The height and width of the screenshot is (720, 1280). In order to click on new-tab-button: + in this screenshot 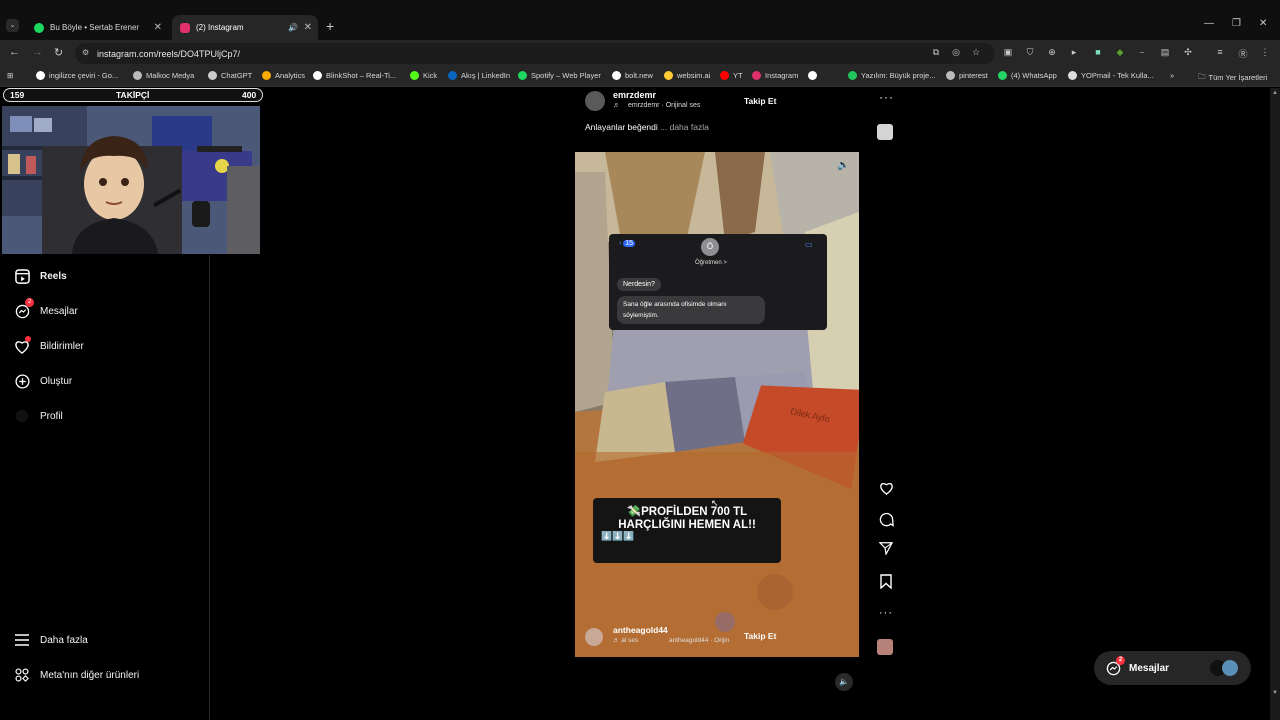, I will do `click(330, 26)`.